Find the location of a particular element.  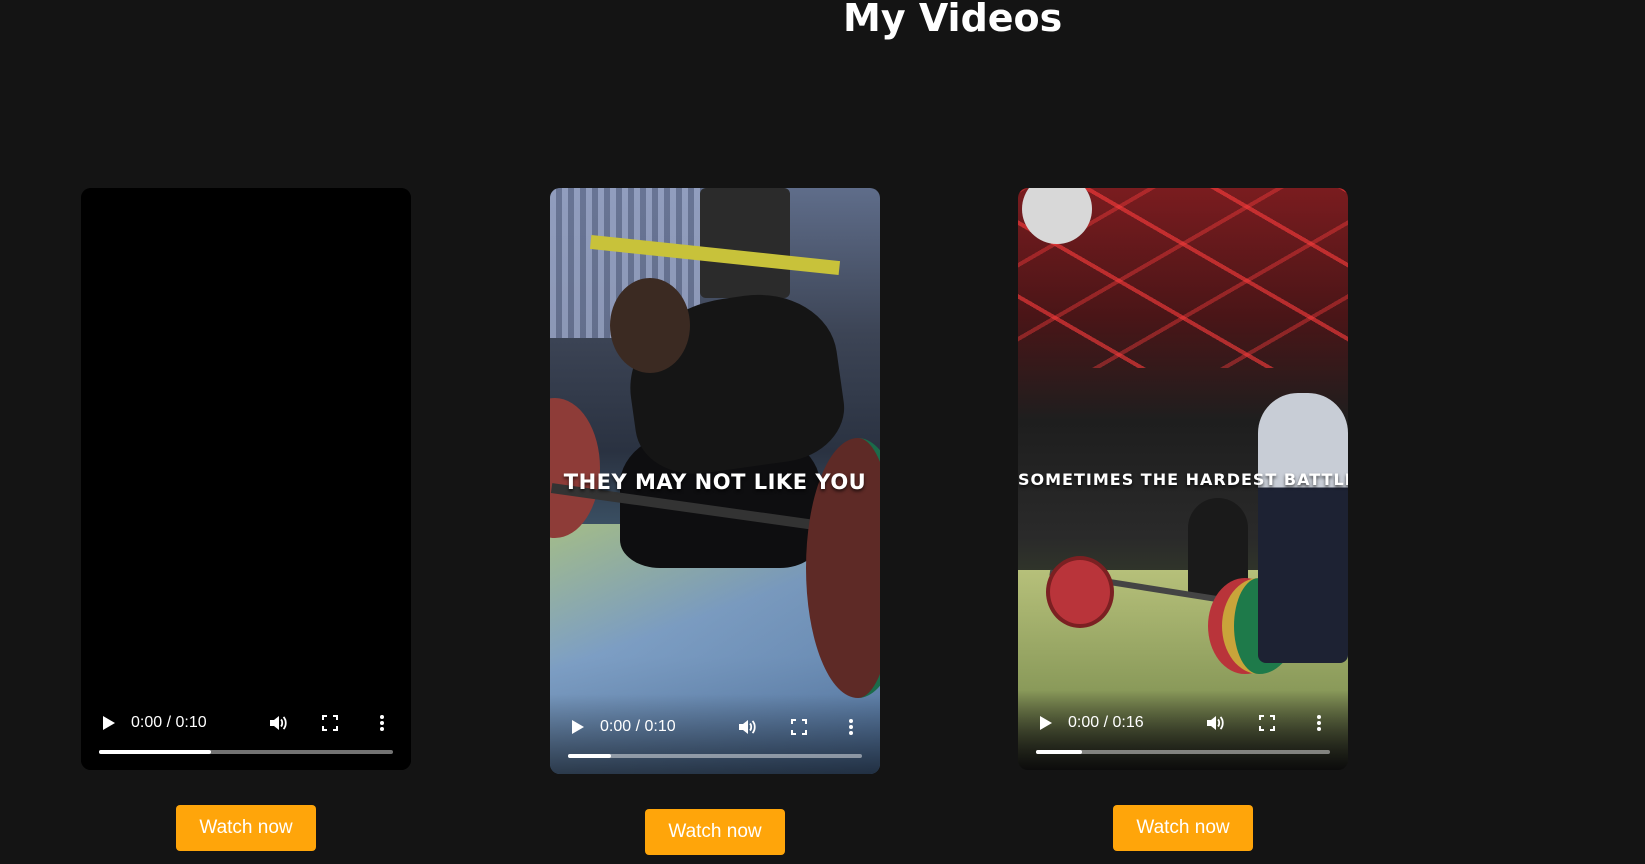

time-display: 0:00 / 0:16 is located at coordinates (1106, 722).